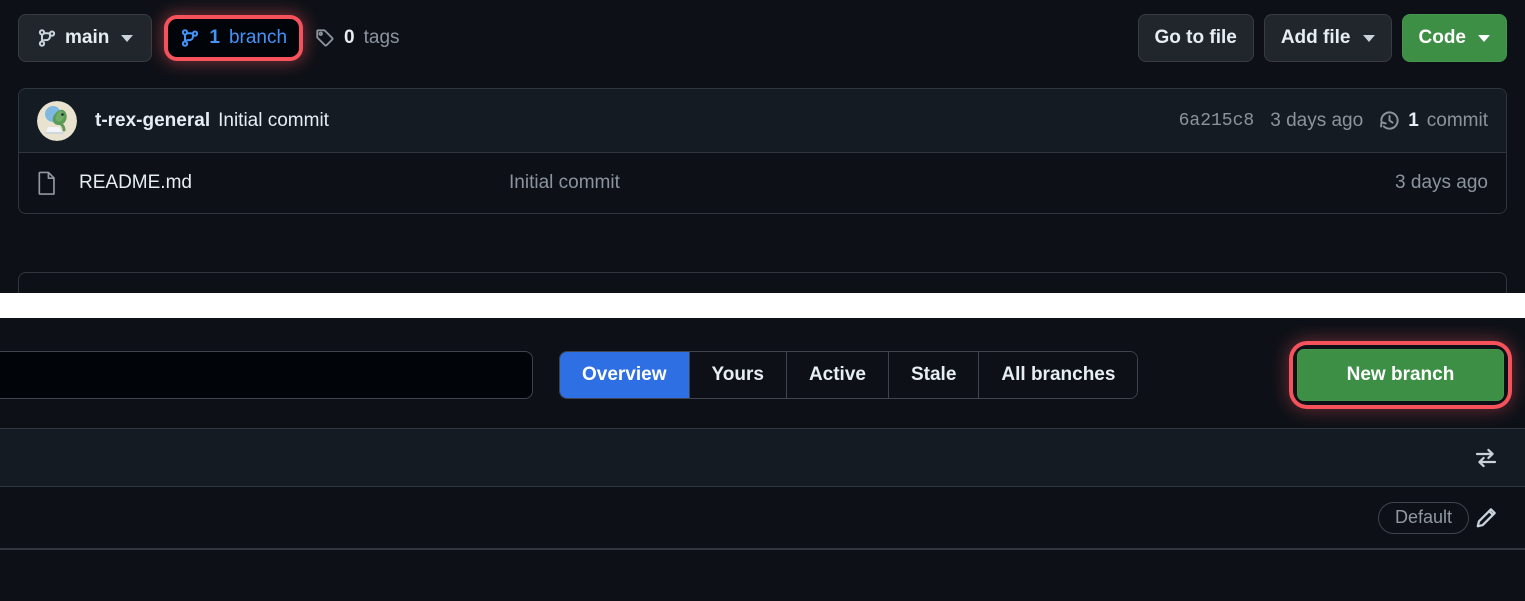 The image size is (1525, 601). I want to click on commit-metadata: 6a215c8 3 days ago 1 commit, so click(1333, 121).